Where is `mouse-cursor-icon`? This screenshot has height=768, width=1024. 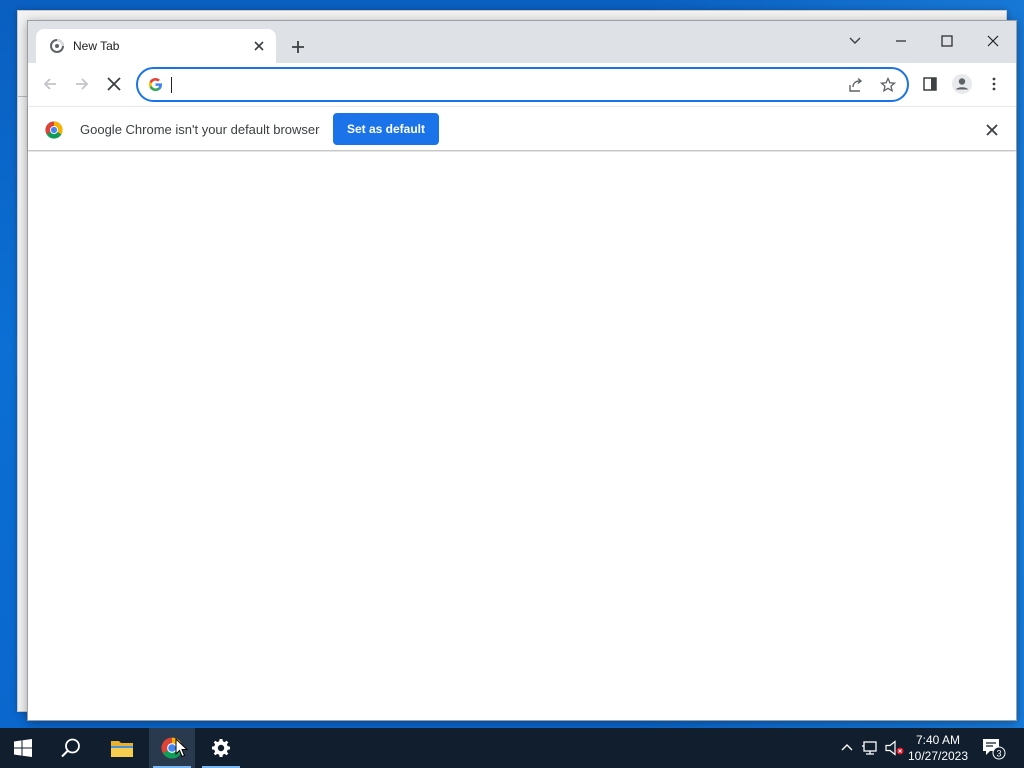
mouse-cursor-icon is located at coordinates (182, 748).